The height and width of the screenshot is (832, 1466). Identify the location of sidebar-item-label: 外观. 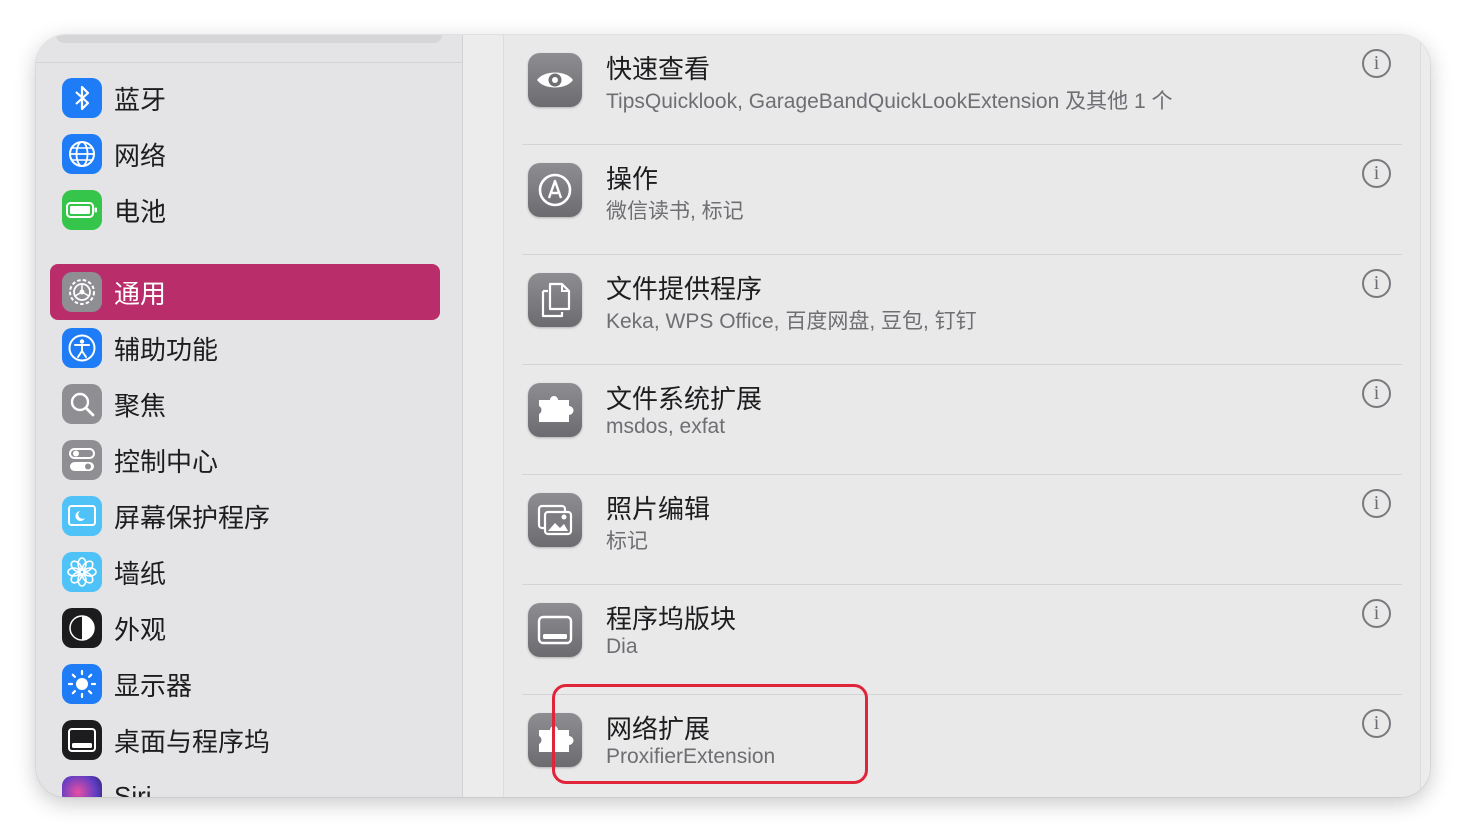
(140, 629).